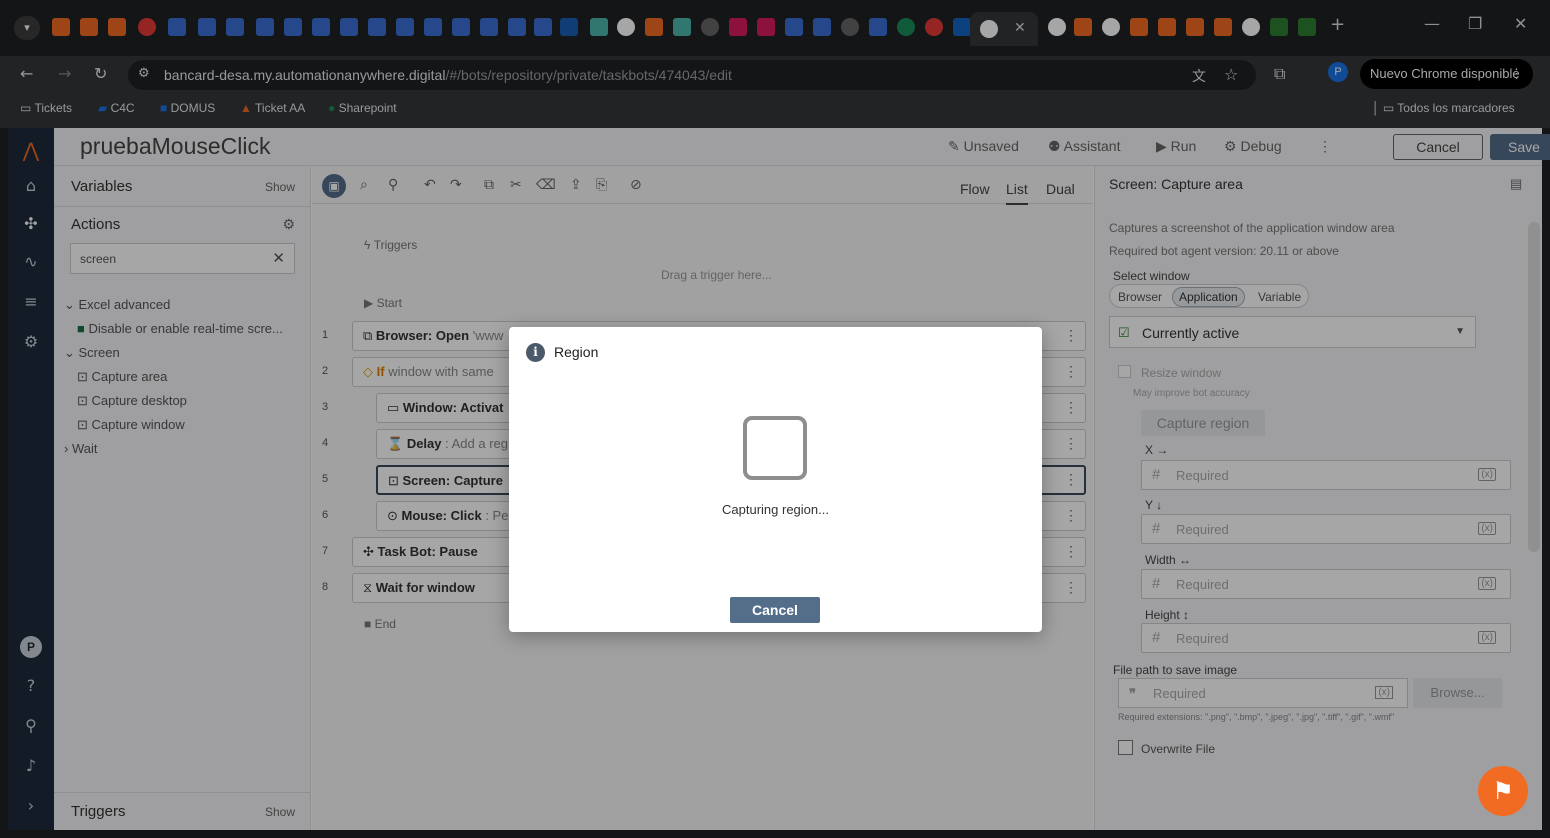  Describe the element at coordinates (1503, 791) in the screenshot. I see `help-chat-icon: ⚑` at that location.